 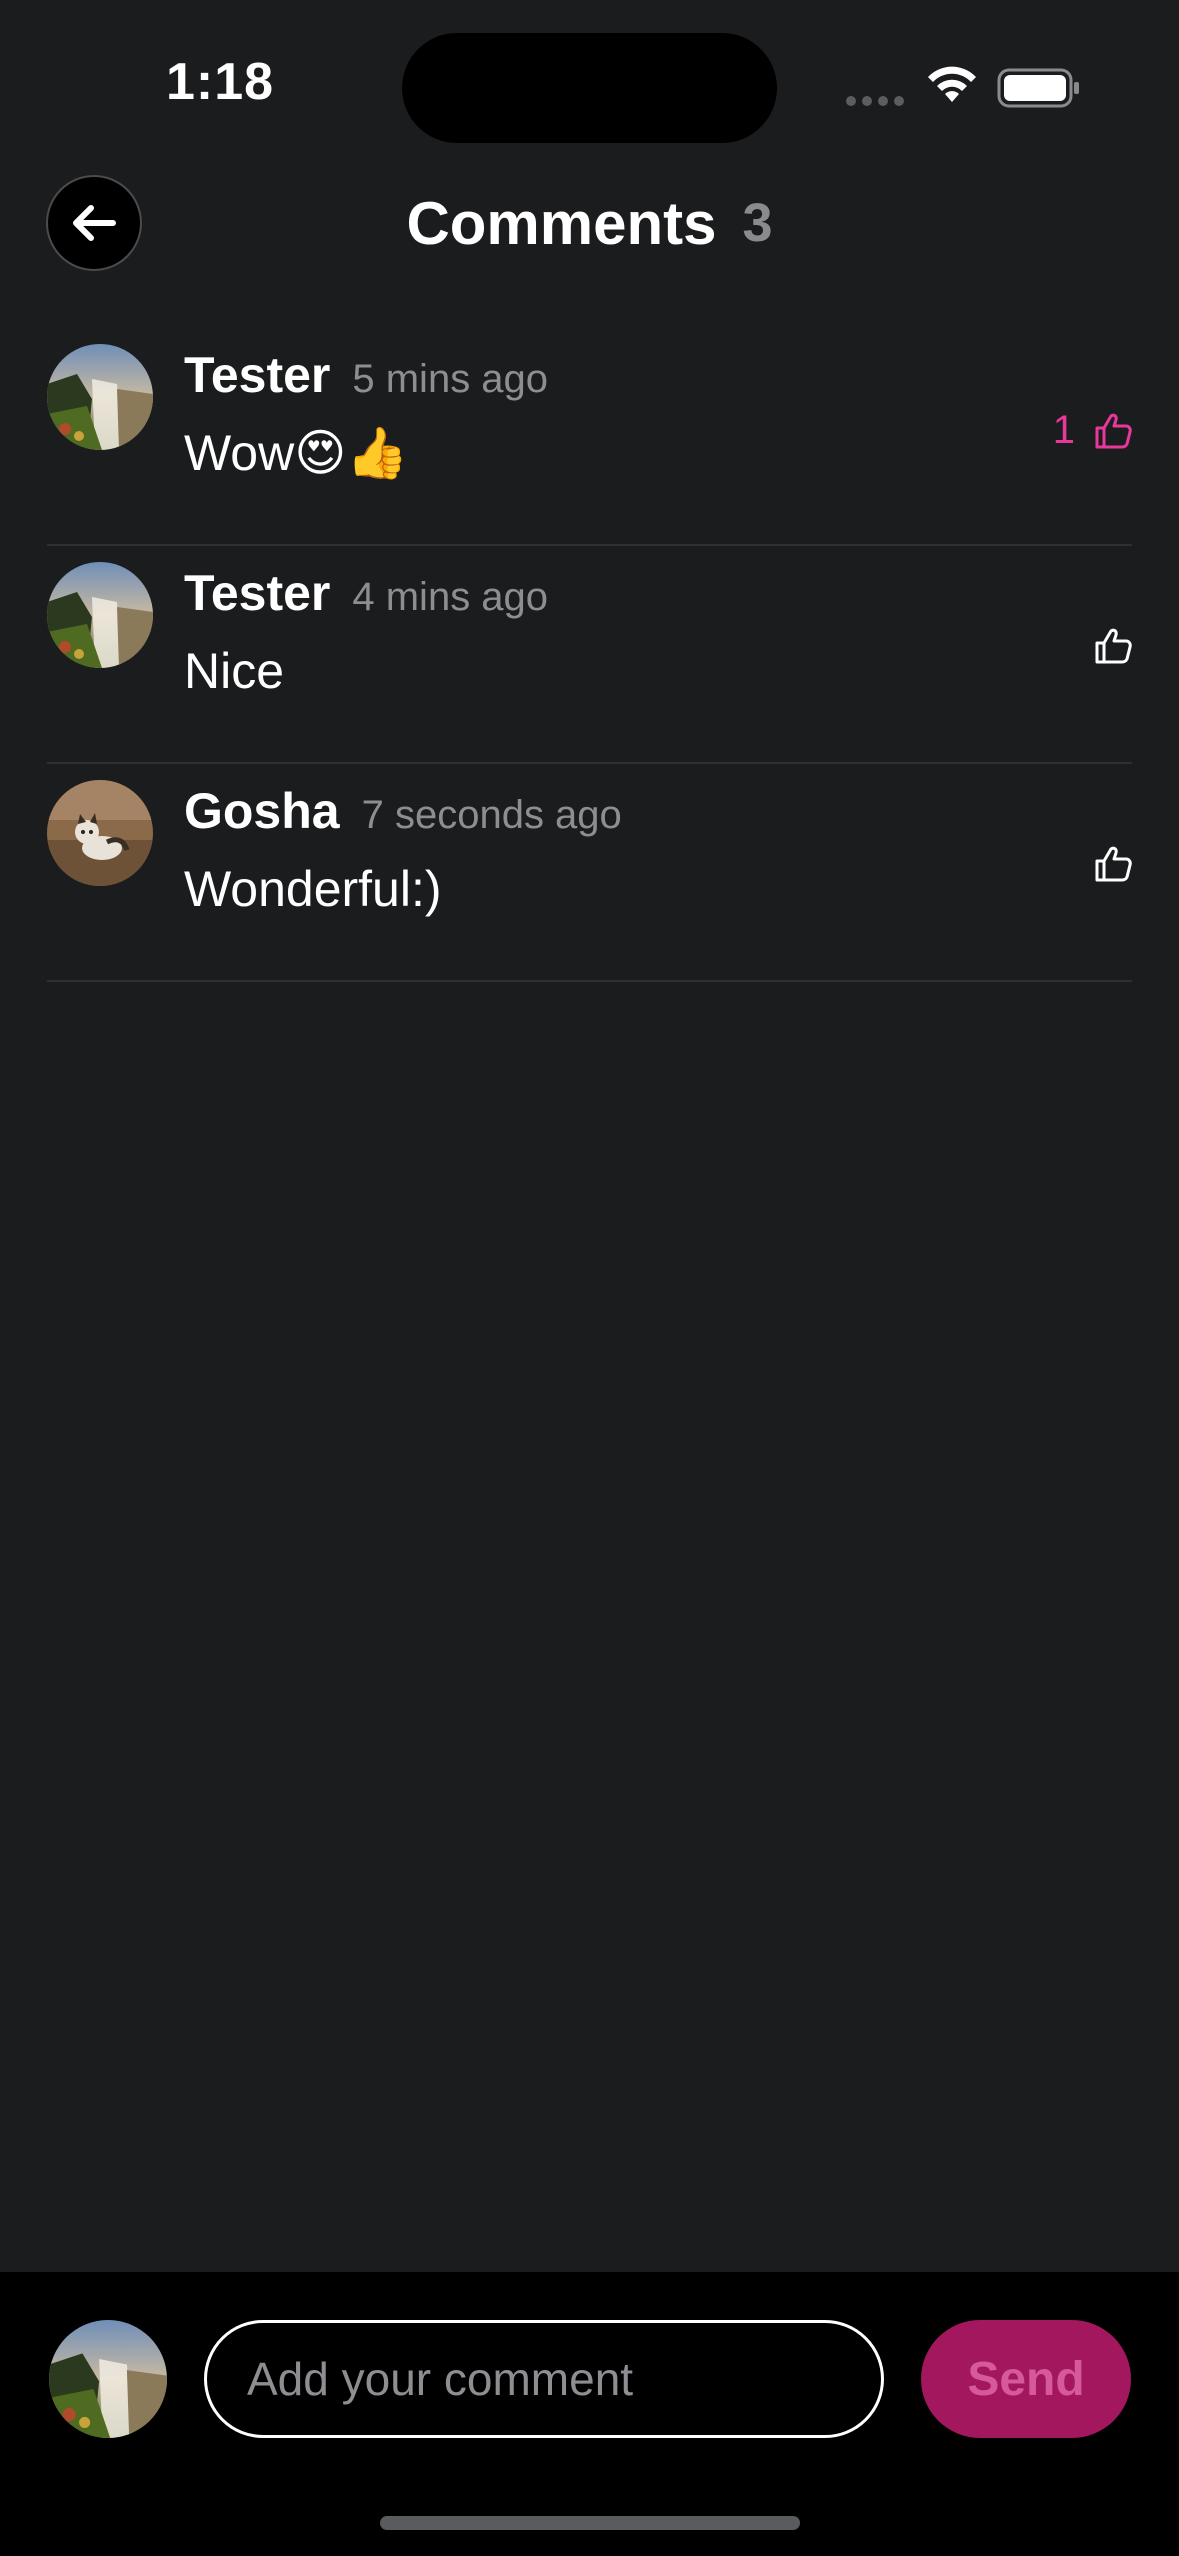 I want to click on battery-icon, so click(x=1038, y=88).